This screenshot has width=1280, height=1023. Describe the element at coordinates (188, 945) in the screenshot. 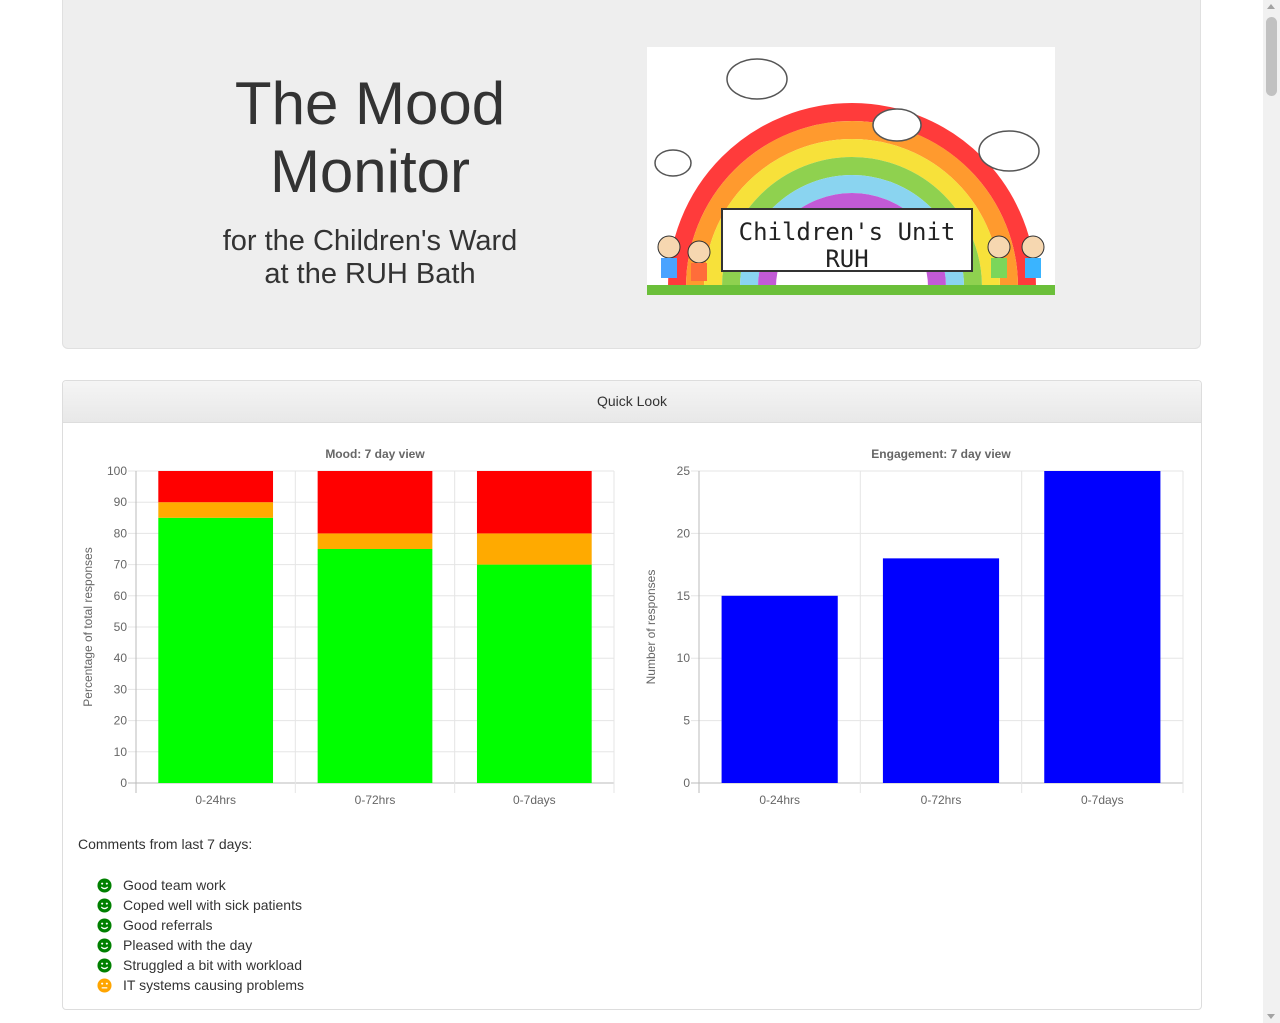

I see `comment-text: Pleased with the day` at that location.